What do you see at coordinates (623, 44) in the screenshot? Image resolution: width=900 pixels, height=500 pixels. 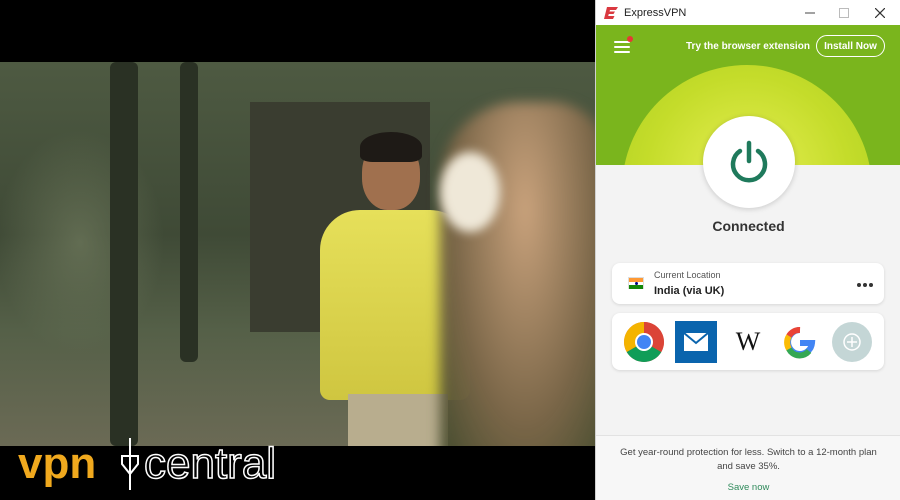 I see `hamburger-menu-button` at bounding box center [623, 44].